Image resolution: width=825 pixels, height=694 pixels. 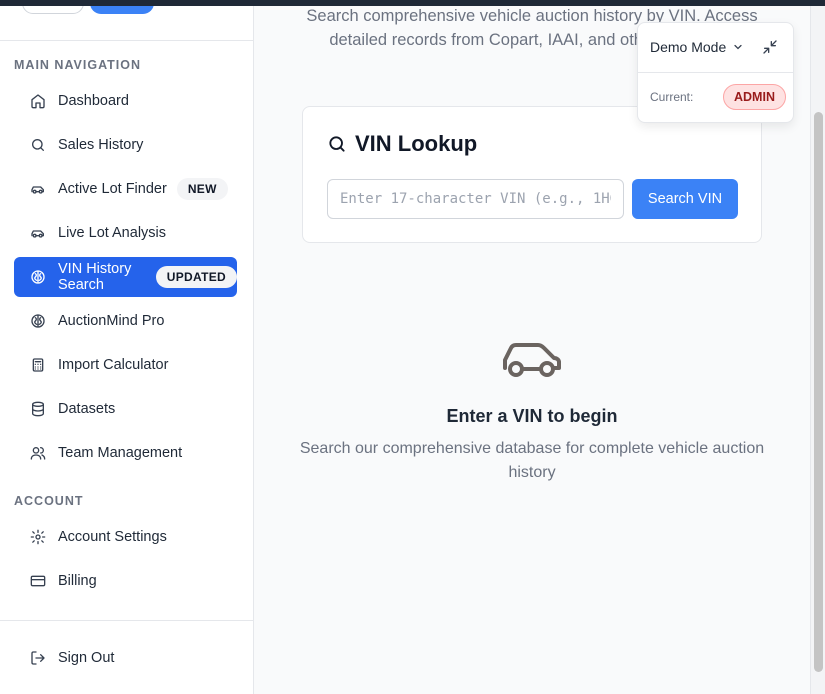 I want to click on sidebar-item-sales-history: Sales History, so click(x=125, y=145).